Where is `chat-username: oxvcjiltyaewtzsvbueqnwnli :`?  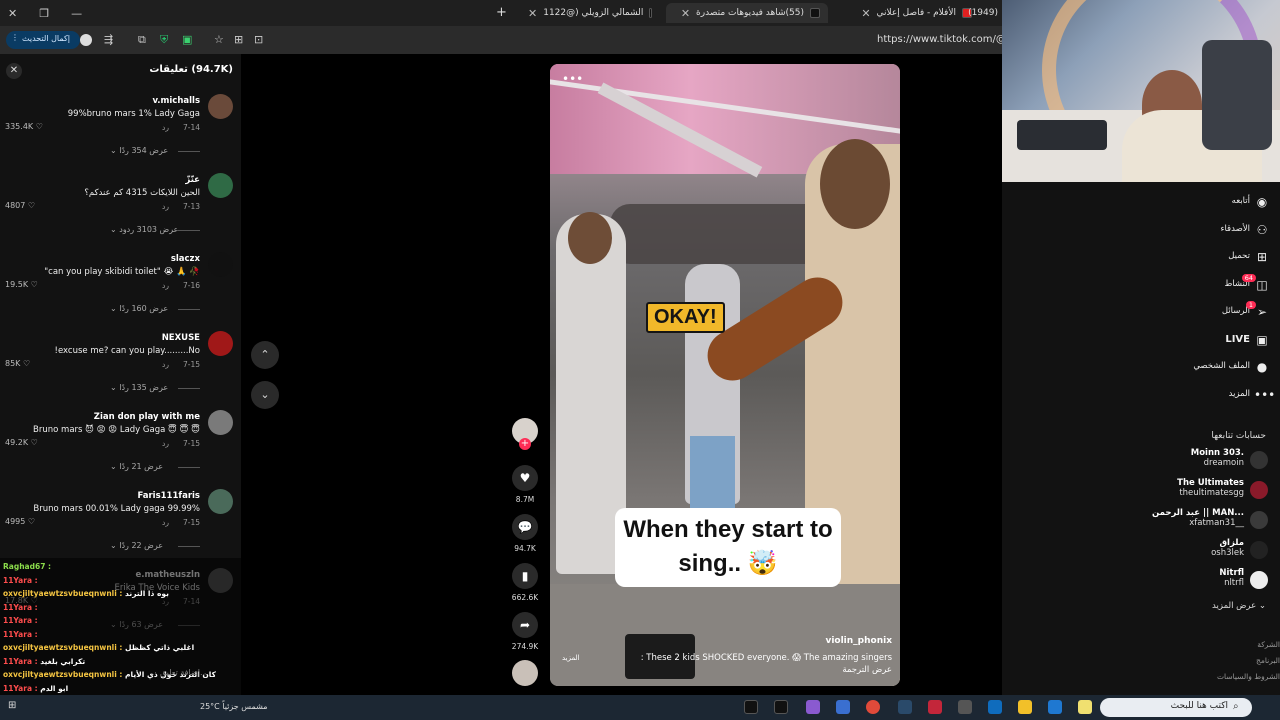 chat-username: oxvcjiltyaewtzsvbueqnwnli : is located at coordinates (63, 593).